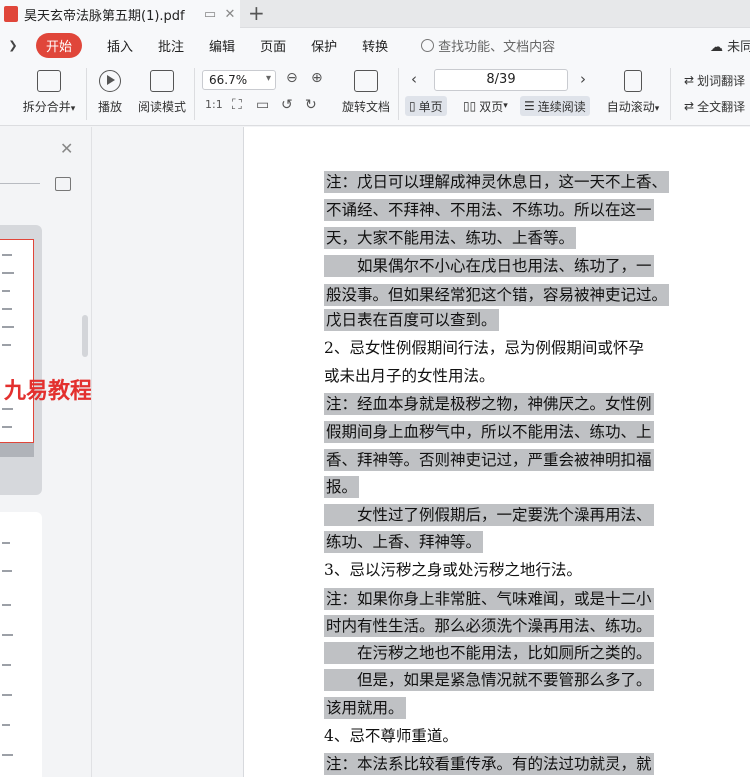 Image resolution: width=750 pixels, height=777 pixels. What do you see at coordinates (104, 16) in the screenshot?
I see `tab-title: 昊天玄帝法脉第五期(1).pdf` at bounding box center [104, 16].